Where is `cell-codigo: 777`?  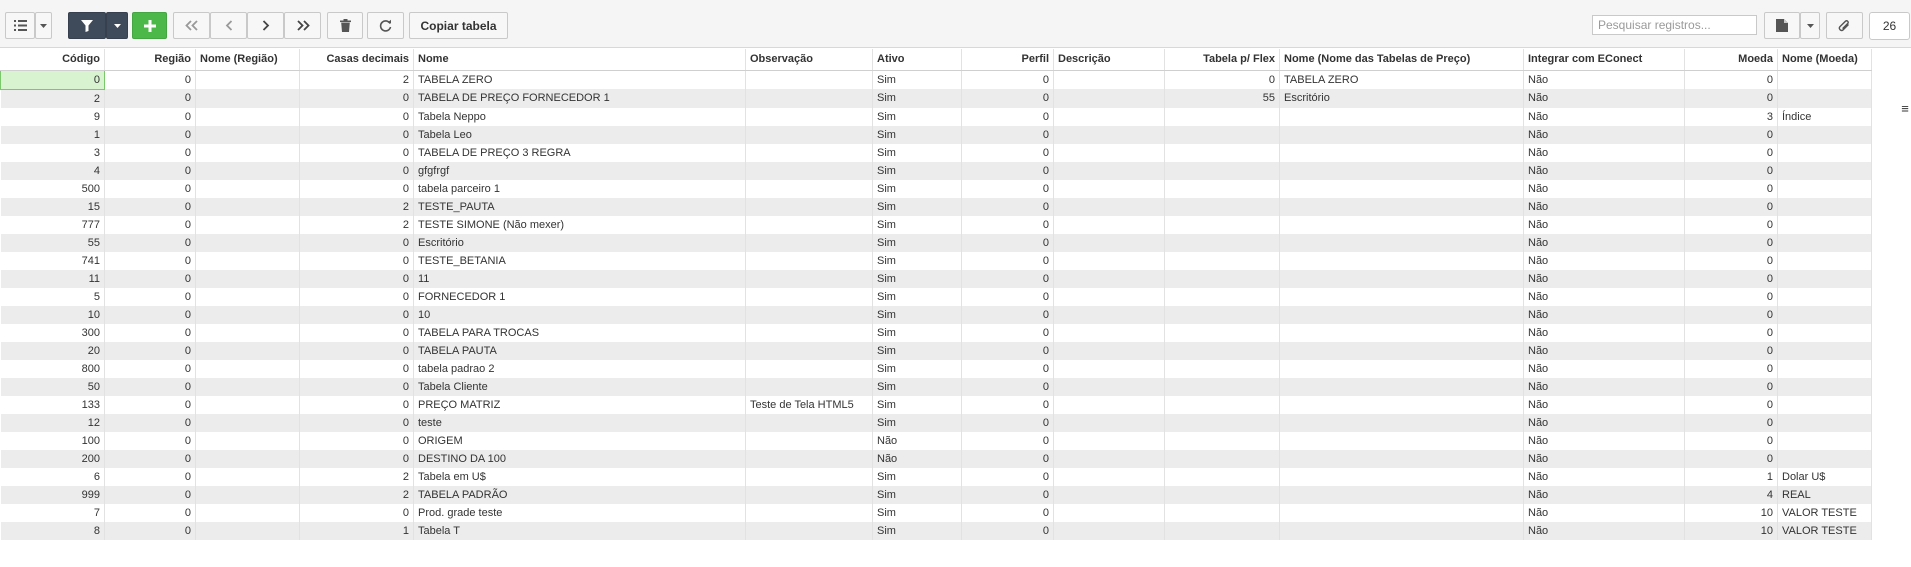
cell-codigo: 777 is located at coordinates (52, 224).